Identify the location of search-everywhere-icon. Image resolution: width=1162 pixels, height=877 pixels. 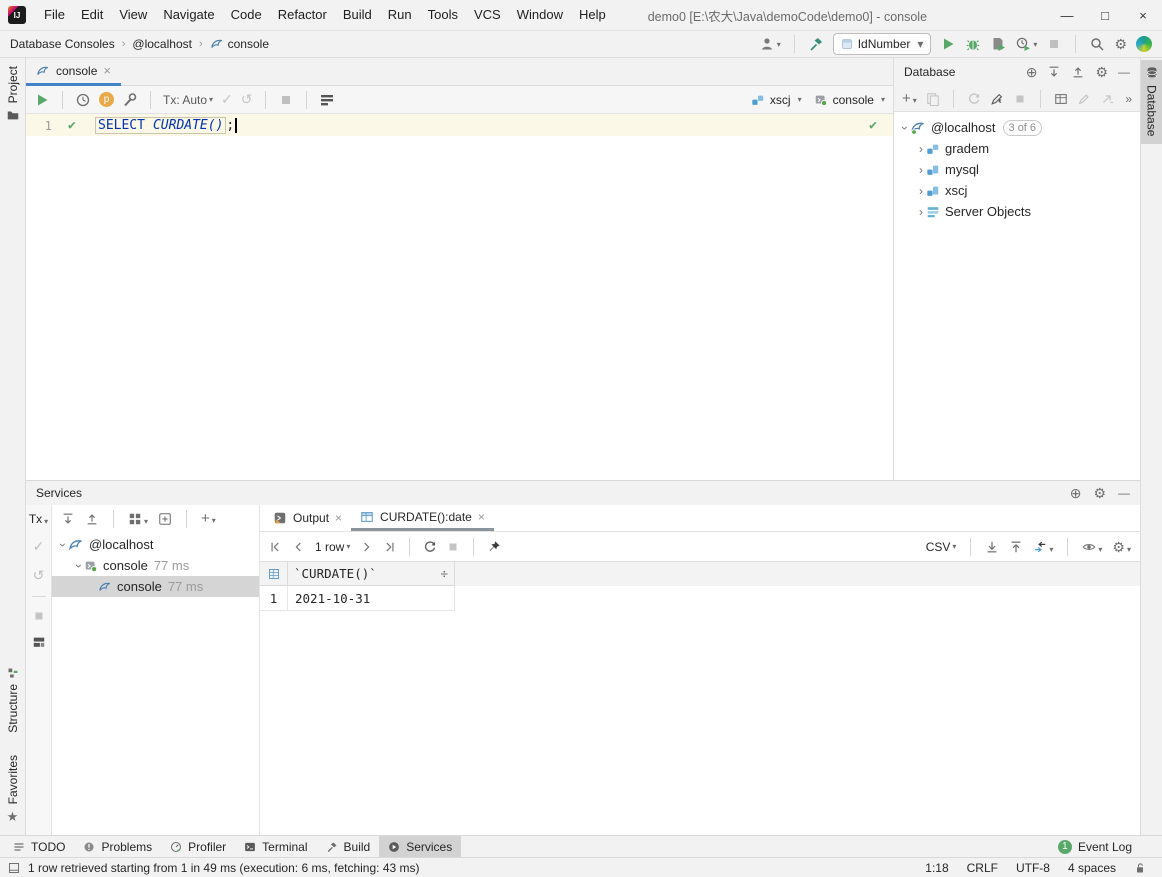
(1097, 44).